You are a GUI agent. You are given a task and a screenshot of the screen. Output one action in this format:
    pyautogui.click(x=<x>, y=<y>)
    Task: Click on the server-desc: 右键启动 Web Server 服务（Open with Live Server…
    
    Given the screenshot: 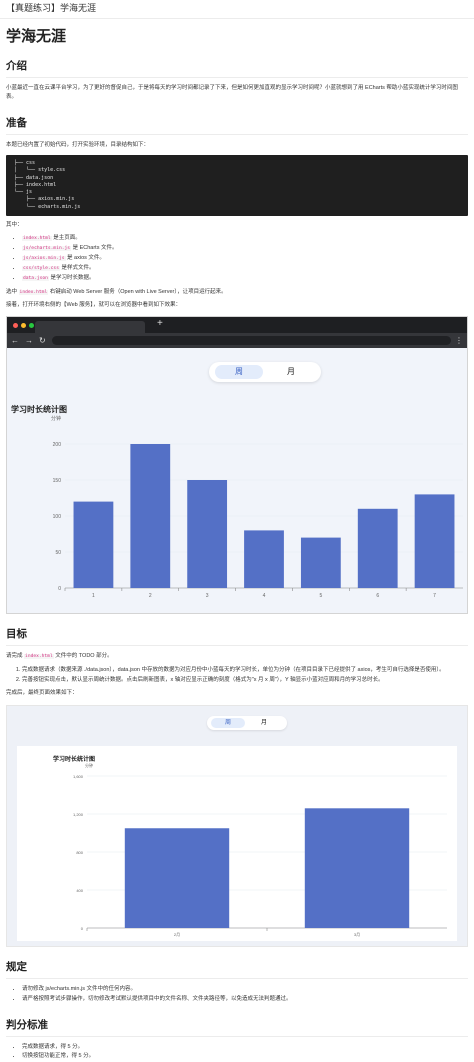 What is the action you would take?
    pyautogui.click(x=138, y=291)
    